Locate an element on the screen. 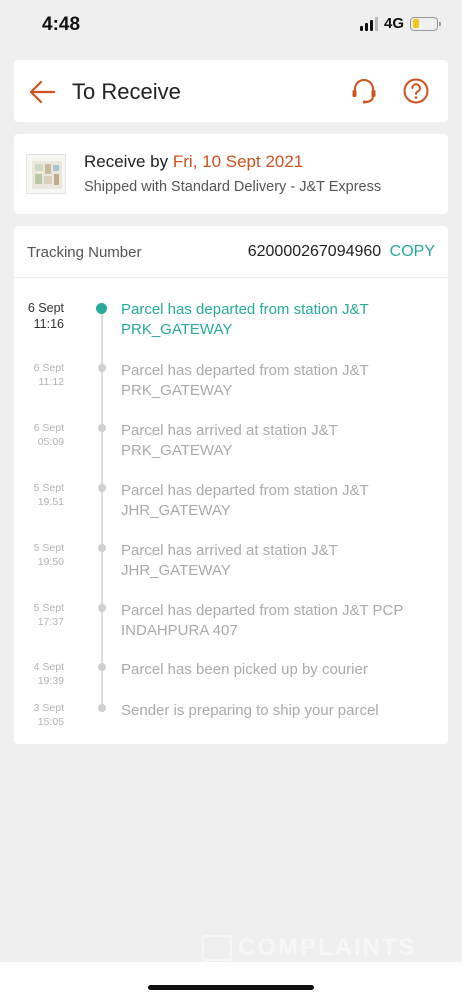 The width and height of the screenshot is (462, 1000). network-type: 4G is located at coordinates (393, 23).